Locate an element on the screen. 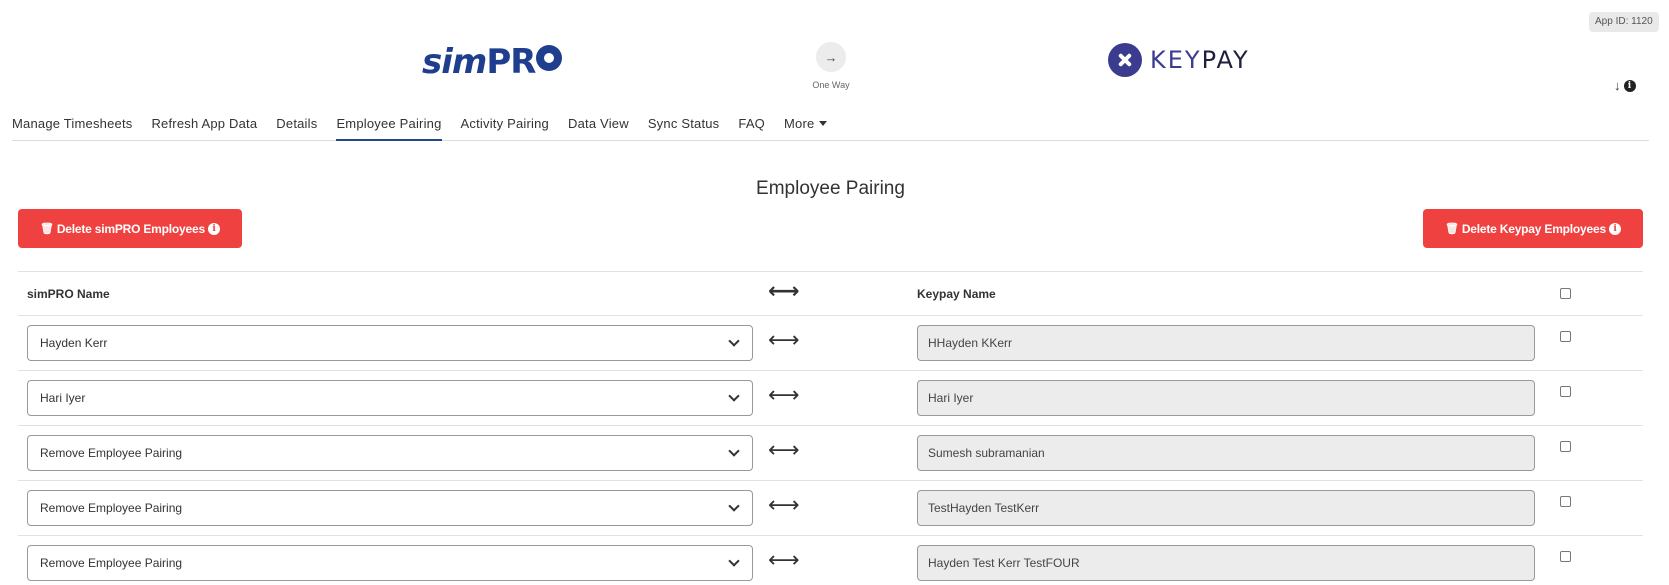  keypay-cell: TestHayden TestKerr is located at coordinates (1228, 508).